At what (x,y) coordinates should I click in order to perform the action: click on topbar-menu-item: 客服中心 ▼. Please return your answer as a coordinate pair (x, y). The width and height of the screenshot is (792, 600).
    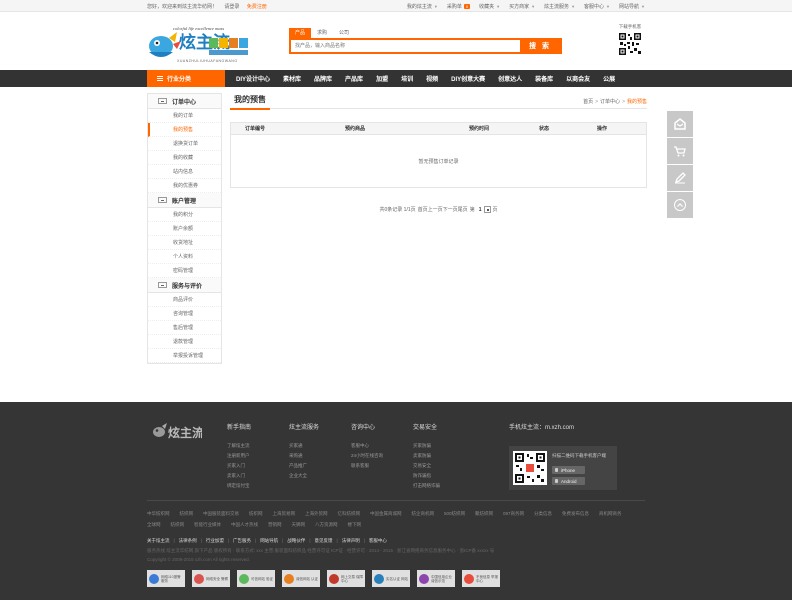
    Looking at the image, I should click on (597, 6).